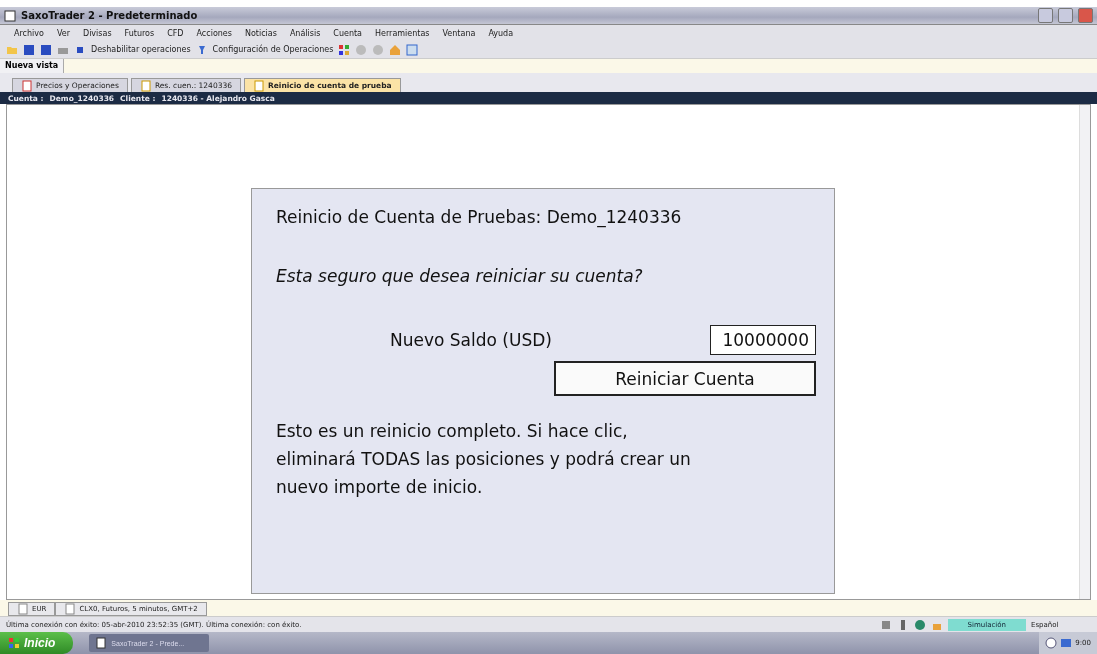  Describe the element at coordinates (110, 15) in the screenshot. I see `window-title: SaxoTrader 2 - Predeterminado` at that location.